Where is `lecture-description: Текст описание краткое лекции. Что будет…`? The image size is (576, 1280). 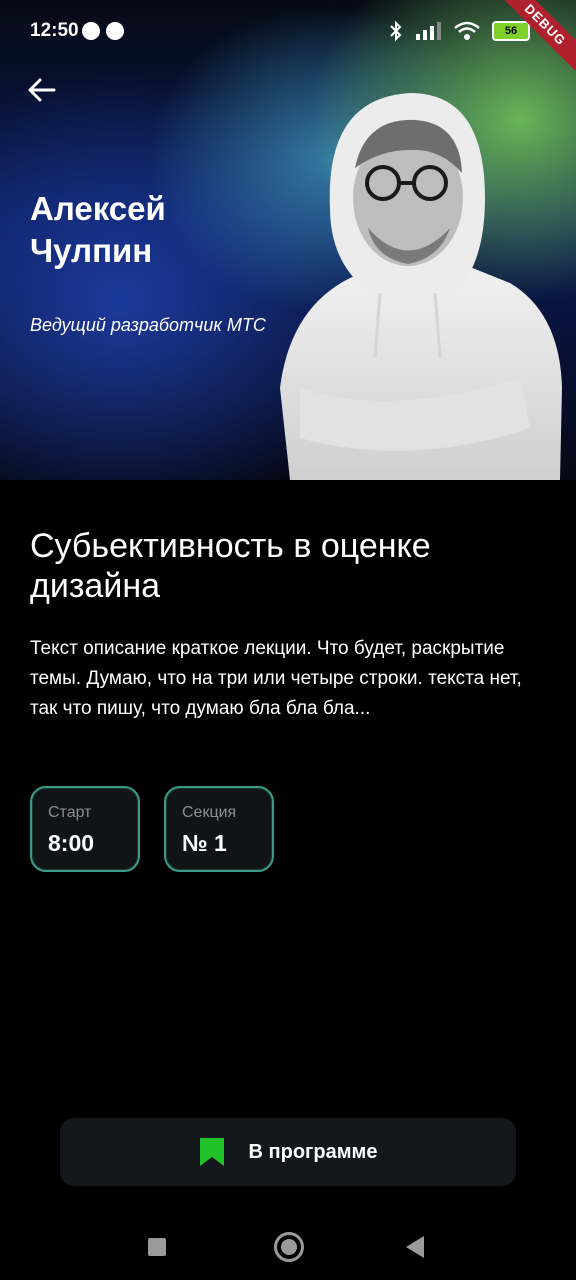 lecture-description: Текст описание краткое лекции. Что будет… is located at coordinates (276, 678).